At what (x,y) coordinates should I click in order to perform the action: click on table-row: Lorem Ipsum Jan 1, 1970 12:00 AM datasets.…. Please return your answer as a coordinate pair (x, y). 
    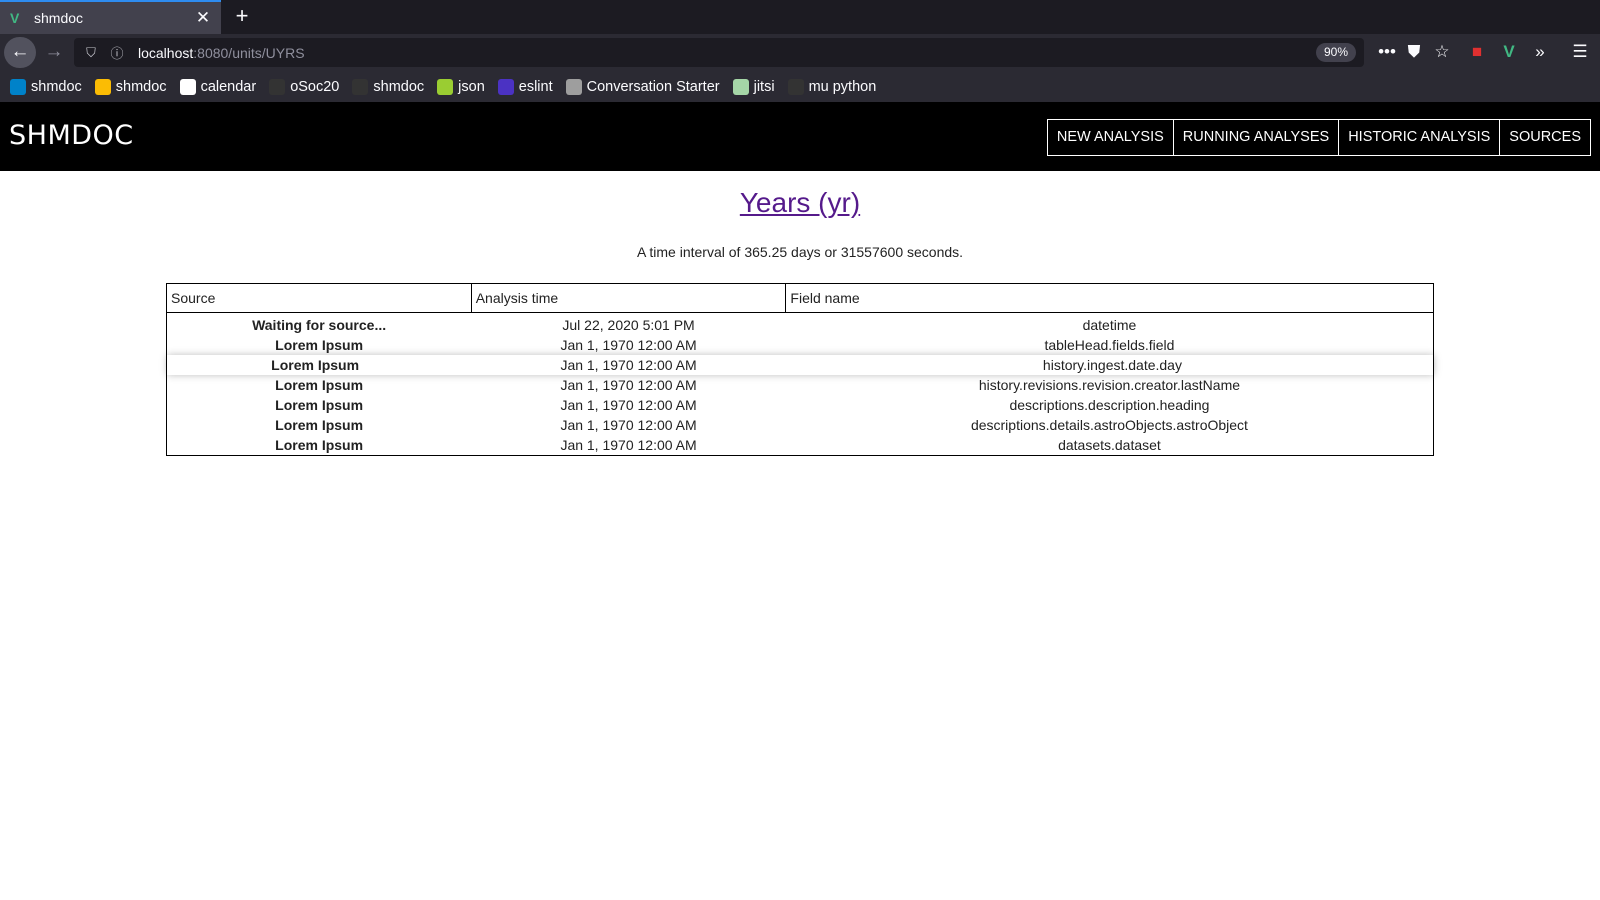
    Looking at the image, I should click on (800, 445).